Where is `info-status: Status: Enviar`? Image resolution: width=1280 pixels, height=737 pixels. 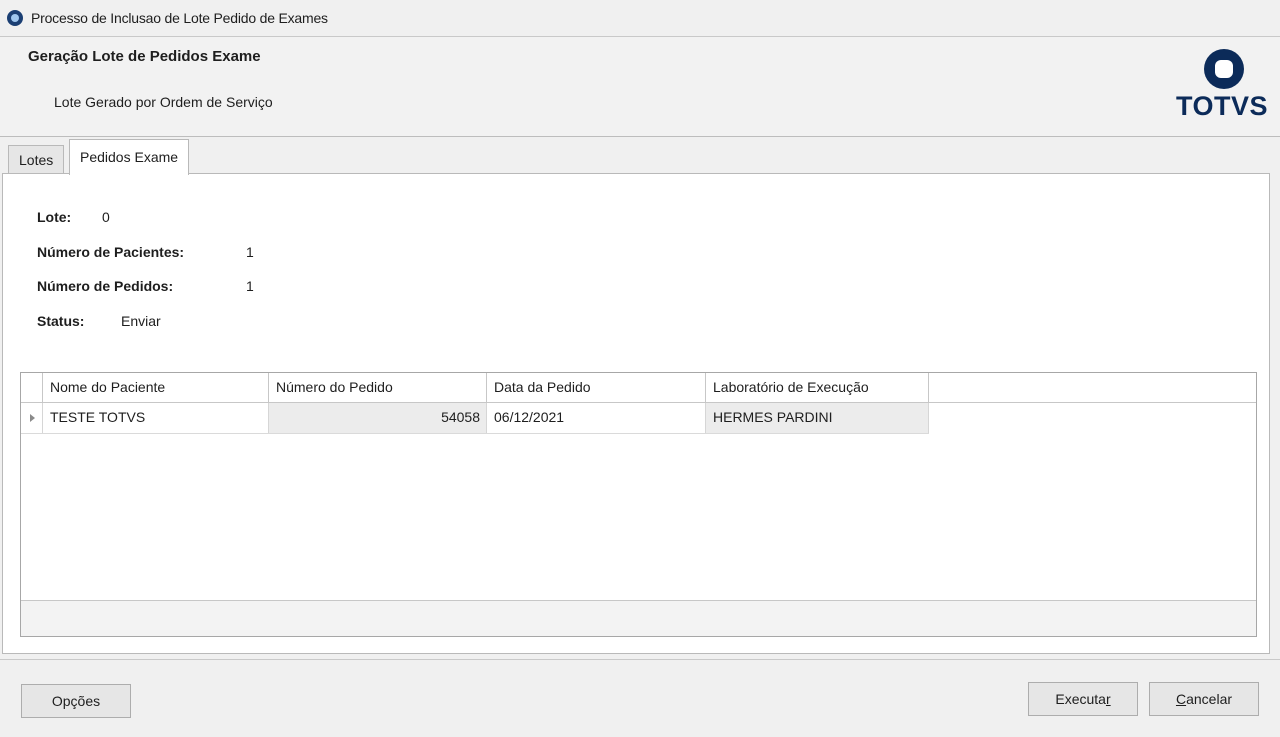
info-status: Status: Enviar is located at coordinates (99, 321).